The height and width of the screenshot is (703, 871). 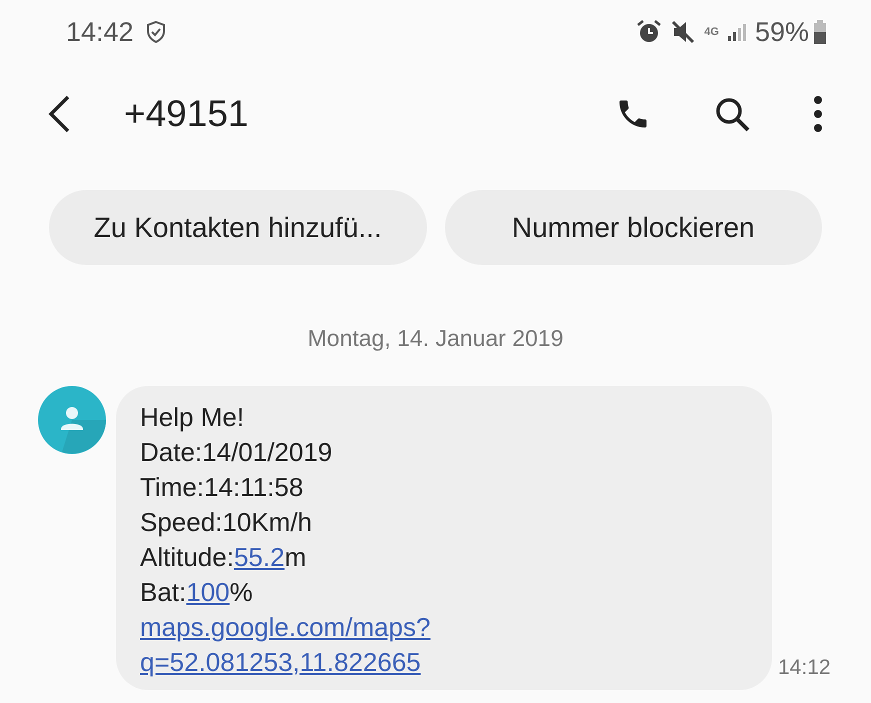 I want to click on date-divider: Montag, 14. Januar 2019, so click(x=436, y=338).